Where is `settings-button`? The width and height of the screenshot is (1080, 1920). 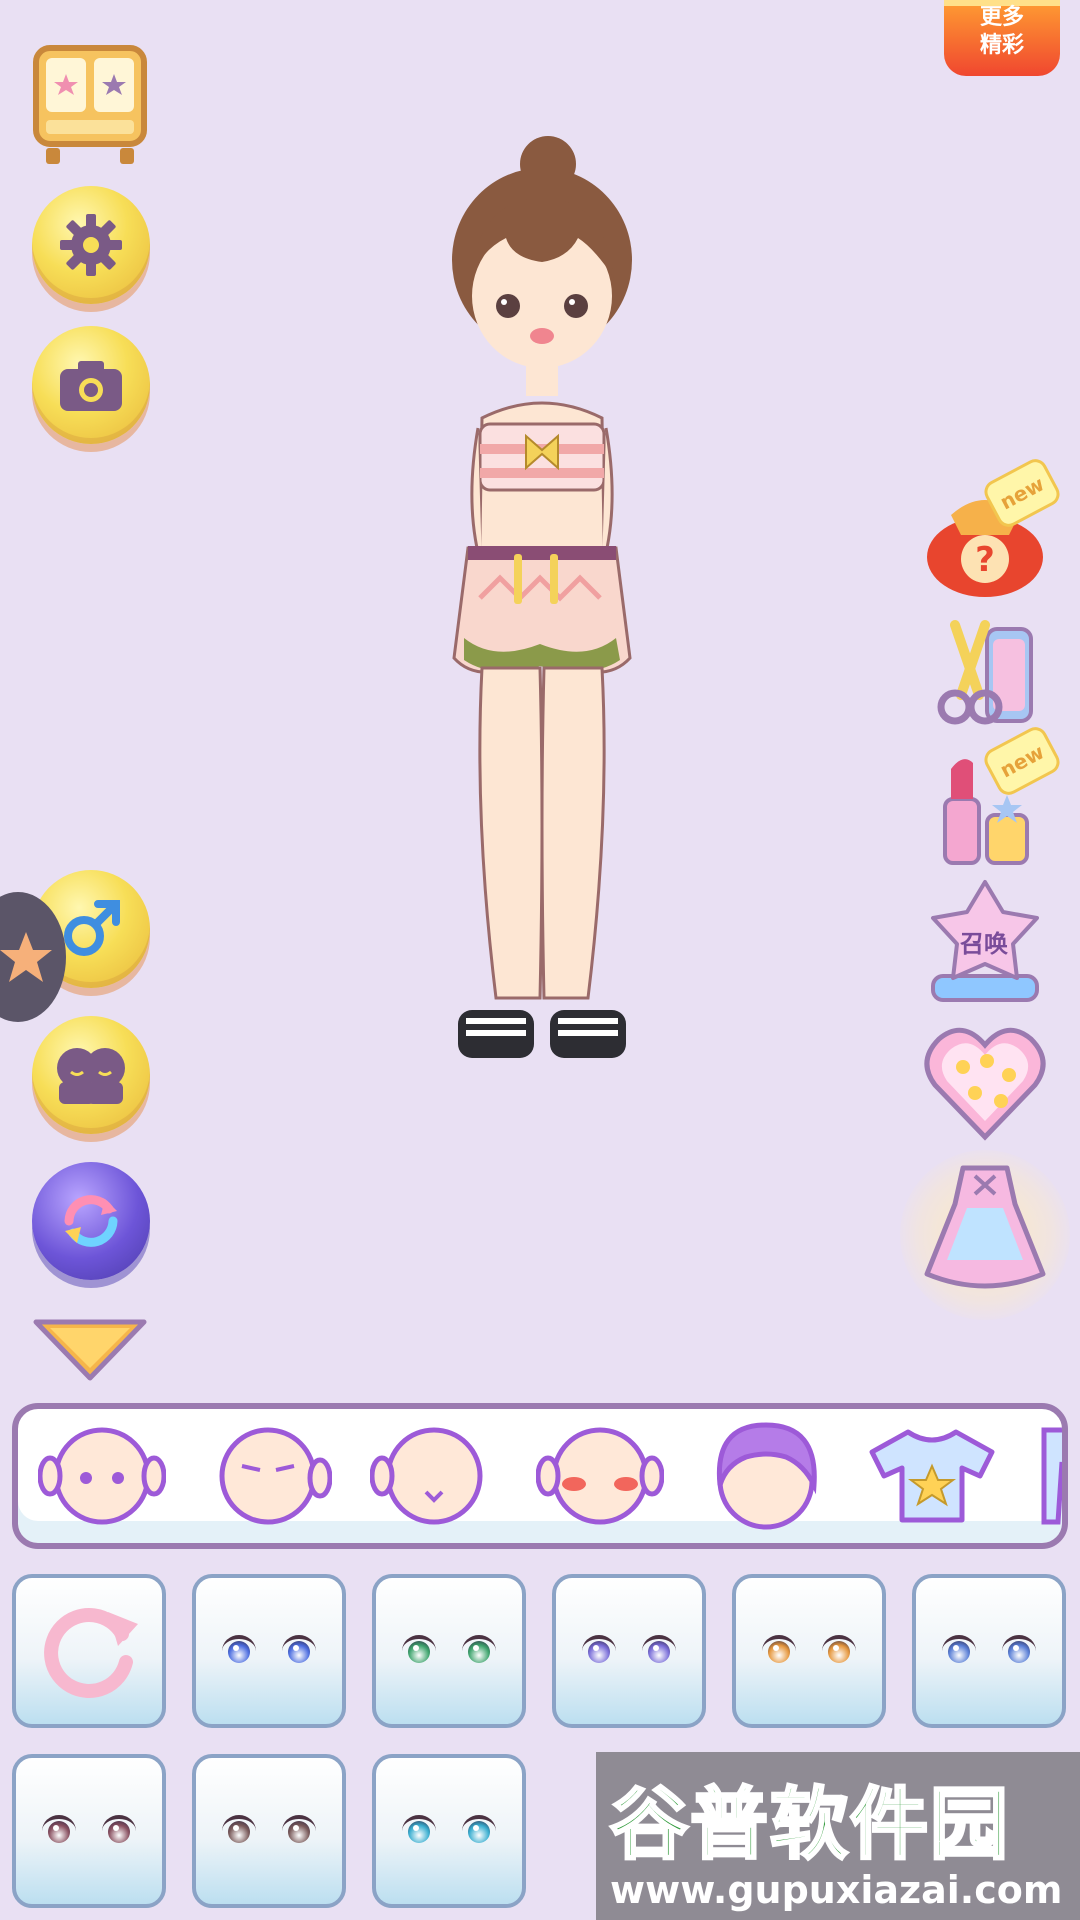 settings-button is located at coordinates (91, 245).